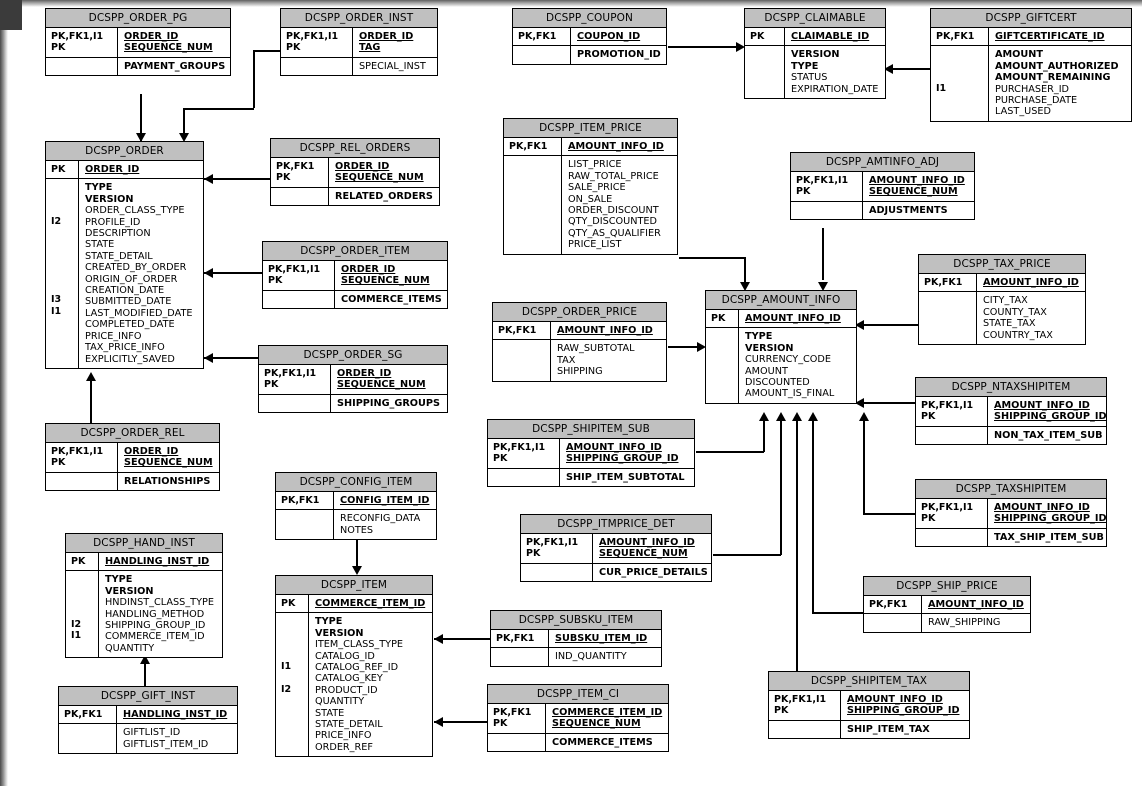  I want to click on attribute-row: COMMERCE_ITEMS, so click(391, 299).